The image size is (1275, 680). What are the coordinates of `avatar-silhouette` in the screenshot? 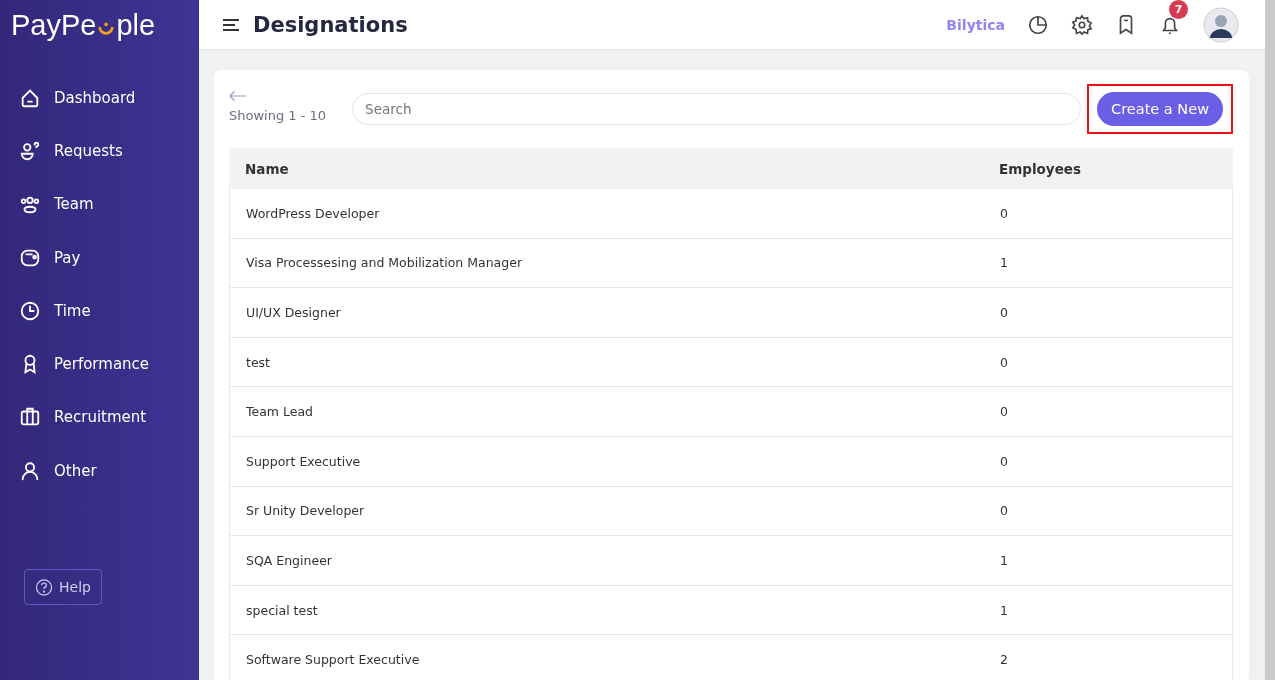 It's located at (1221, 24).